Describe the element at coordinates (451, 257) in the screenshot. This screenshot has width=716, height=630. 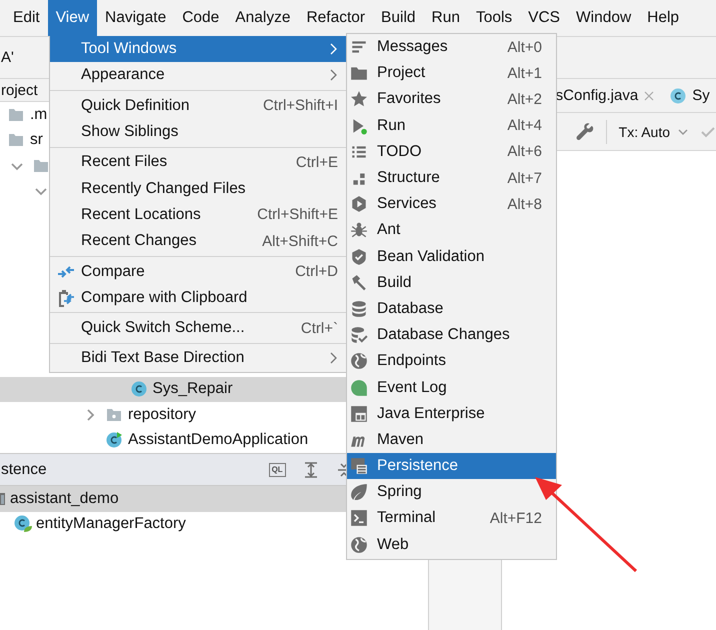
I see `menu-item: Bean Validation` at that location.